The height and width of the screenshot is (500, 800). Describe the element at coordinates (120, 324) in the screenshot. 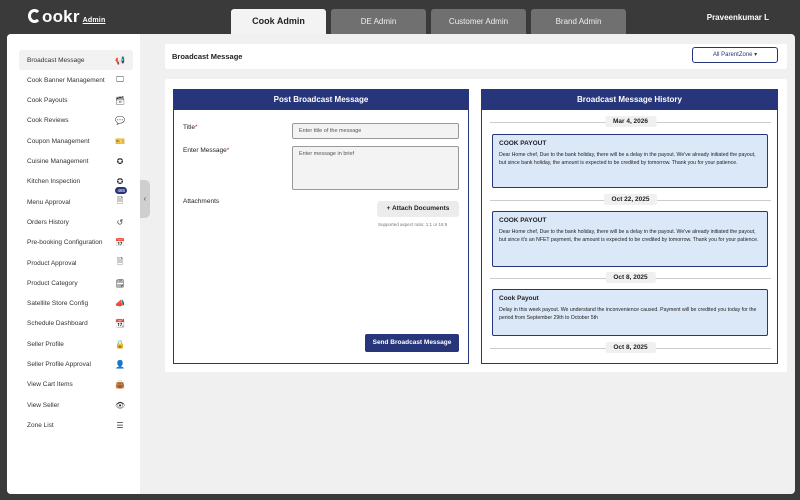

I see `calendar-check-icon: 📆` at that location.